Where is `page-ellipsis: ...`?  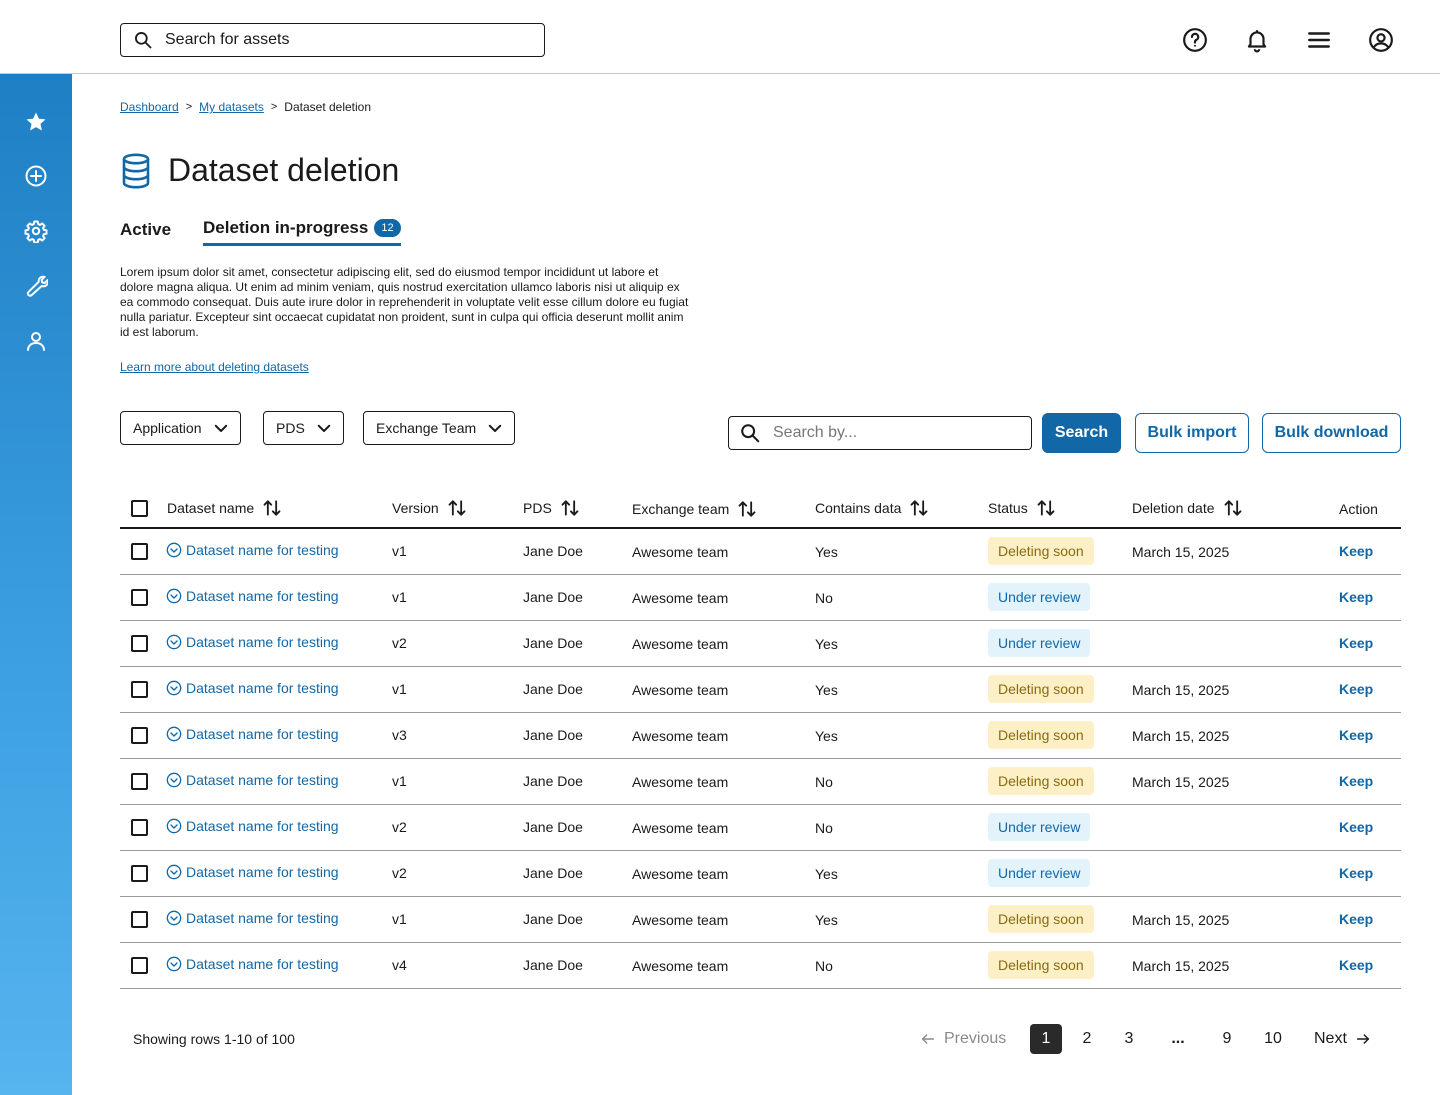 page-ellipsis: ... is located at coordinates (1178, 1038).